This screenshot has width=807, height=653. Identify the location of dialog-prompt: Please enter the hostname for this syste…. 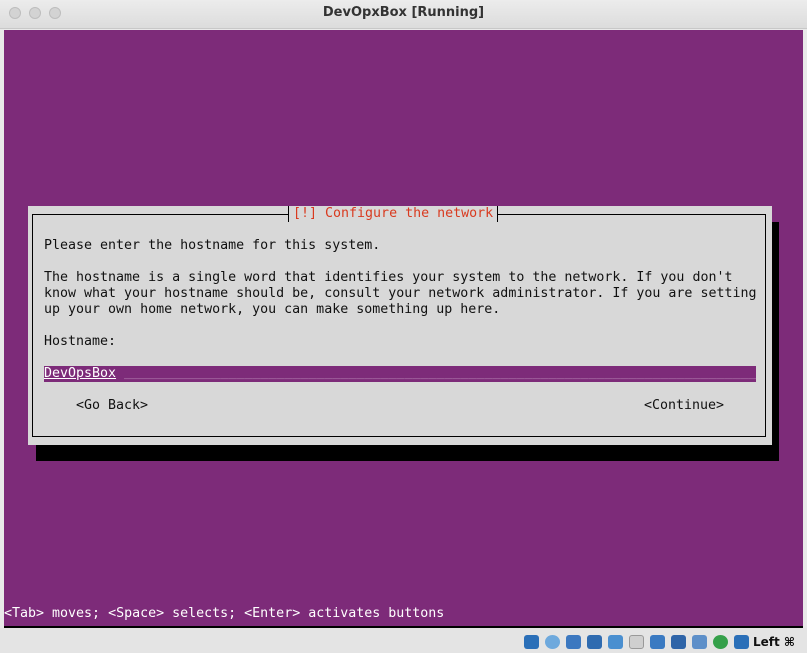
(212, 245).